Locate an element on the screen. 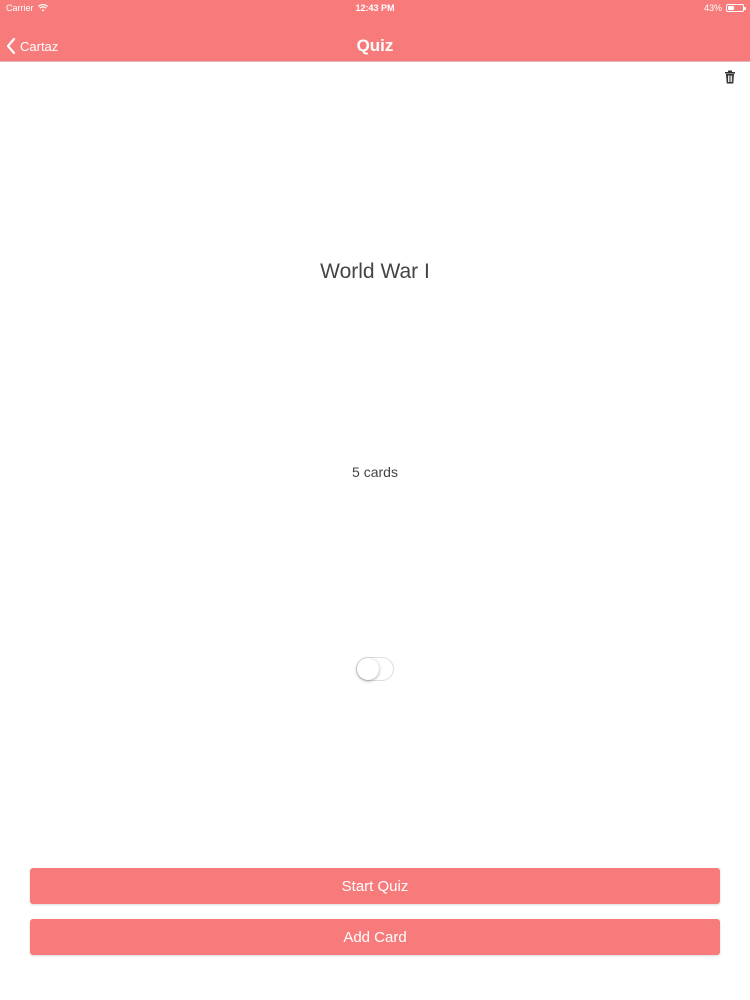  battery-fill is located at coordinates (731, 8).